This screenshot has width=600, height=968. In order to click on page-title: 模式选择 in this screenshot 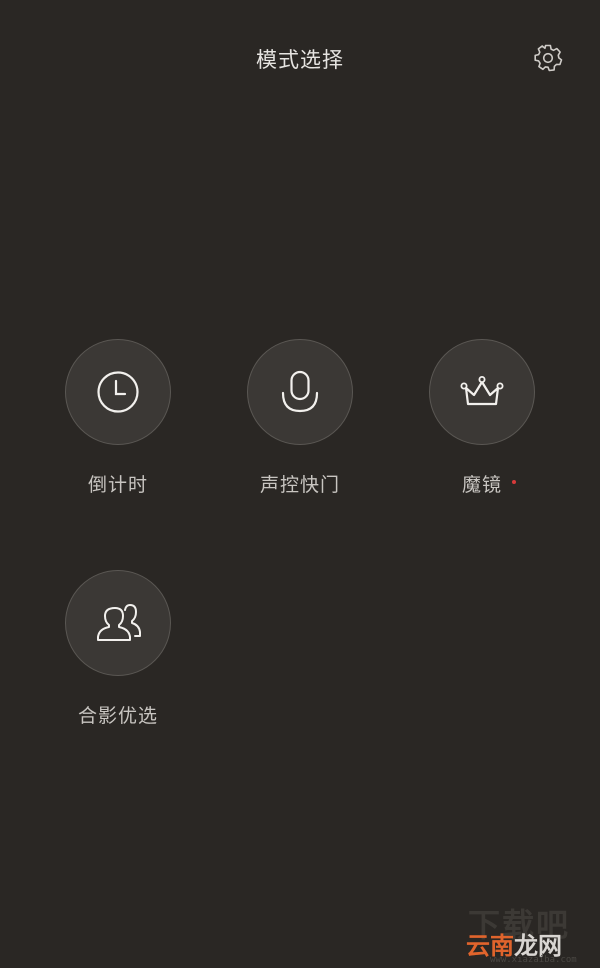, I will do `click(300, 60)`.